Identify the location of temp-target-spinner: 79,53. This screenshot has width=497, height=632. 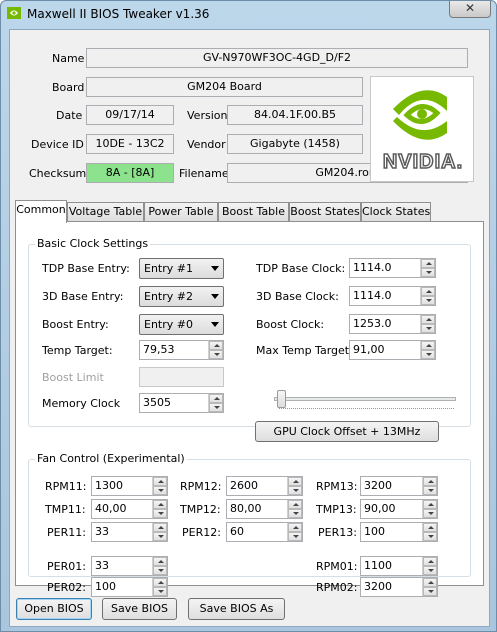
(181, 350).